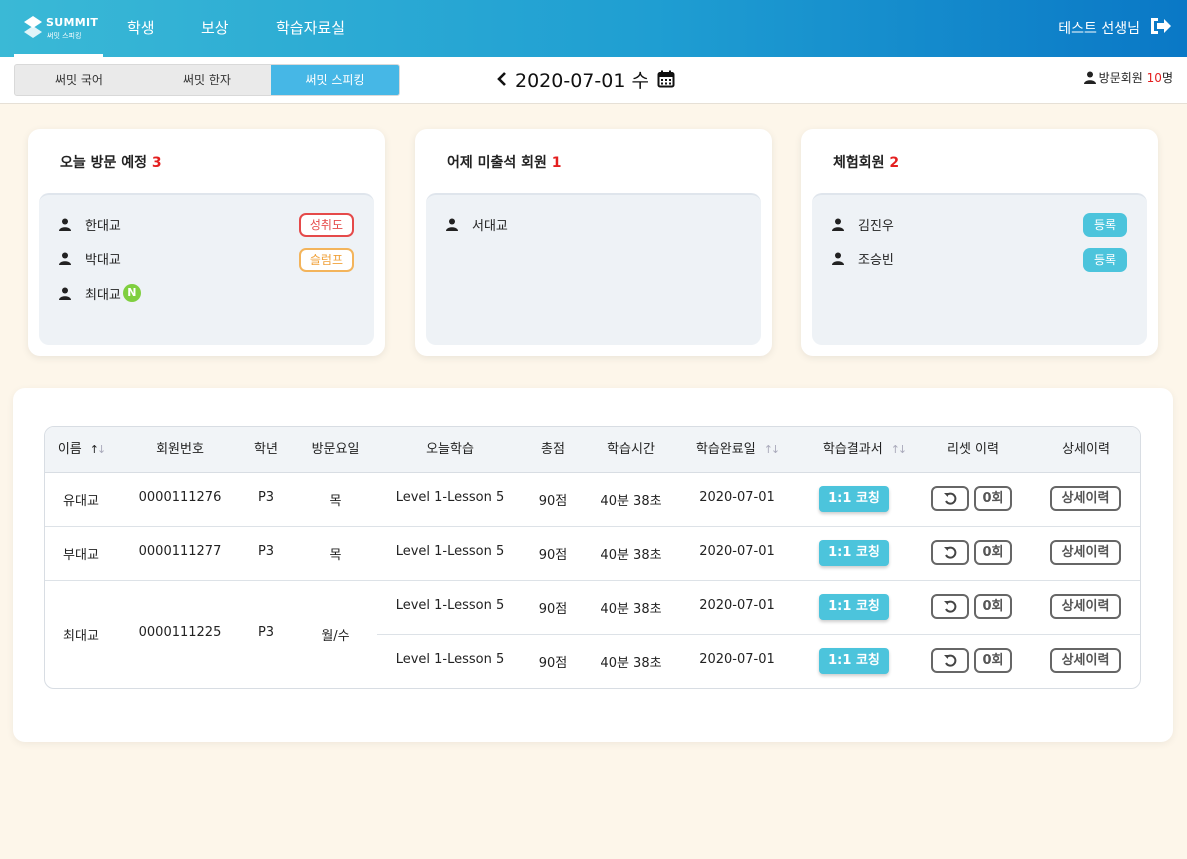 This screenshot has width=1187, height=859. I want to click on brand-name: SUMMIT, so click(72, 22).